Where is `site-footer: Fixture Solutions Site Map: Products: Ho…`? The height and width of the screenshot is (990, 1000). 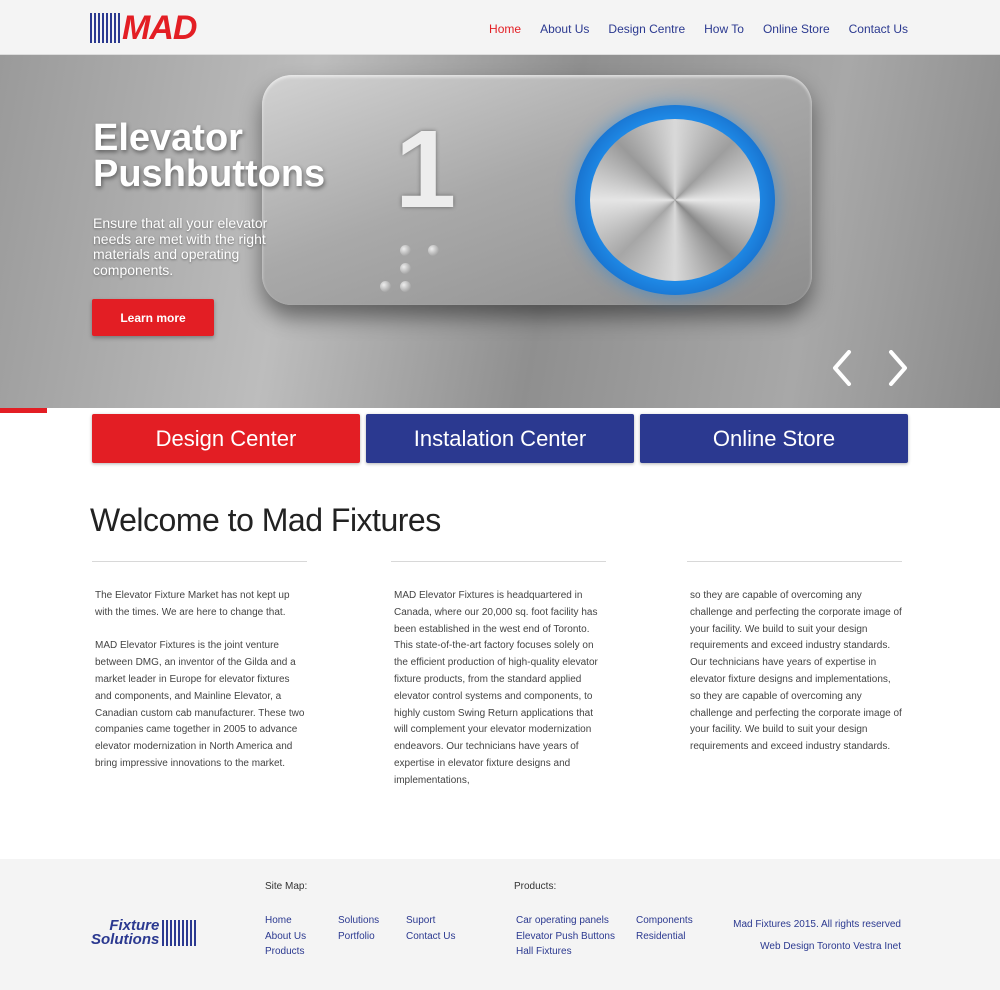
site-footer: Fixture Solutions Site Map: Products: Ho… is located at coordinates (500, 924).